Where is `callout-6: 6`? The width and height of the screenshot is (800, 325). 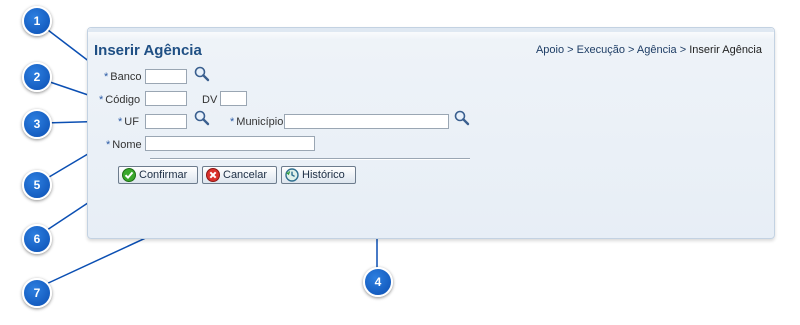 callout-6: 6 is located at coordinates (37, 239).